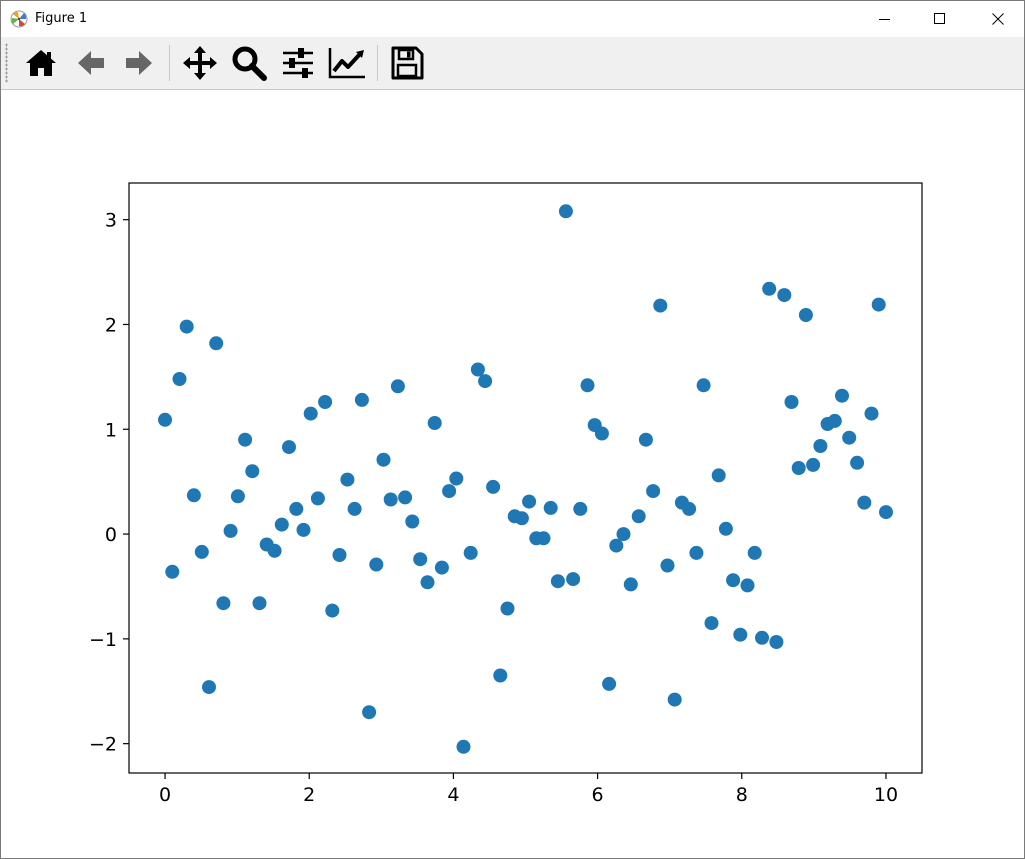 Image resolution: width=1025 pixels, height=859 pixels. Describe the element at coordinates (886, 795) in the screenshot. I see `x-tick-label: 10` at that location.